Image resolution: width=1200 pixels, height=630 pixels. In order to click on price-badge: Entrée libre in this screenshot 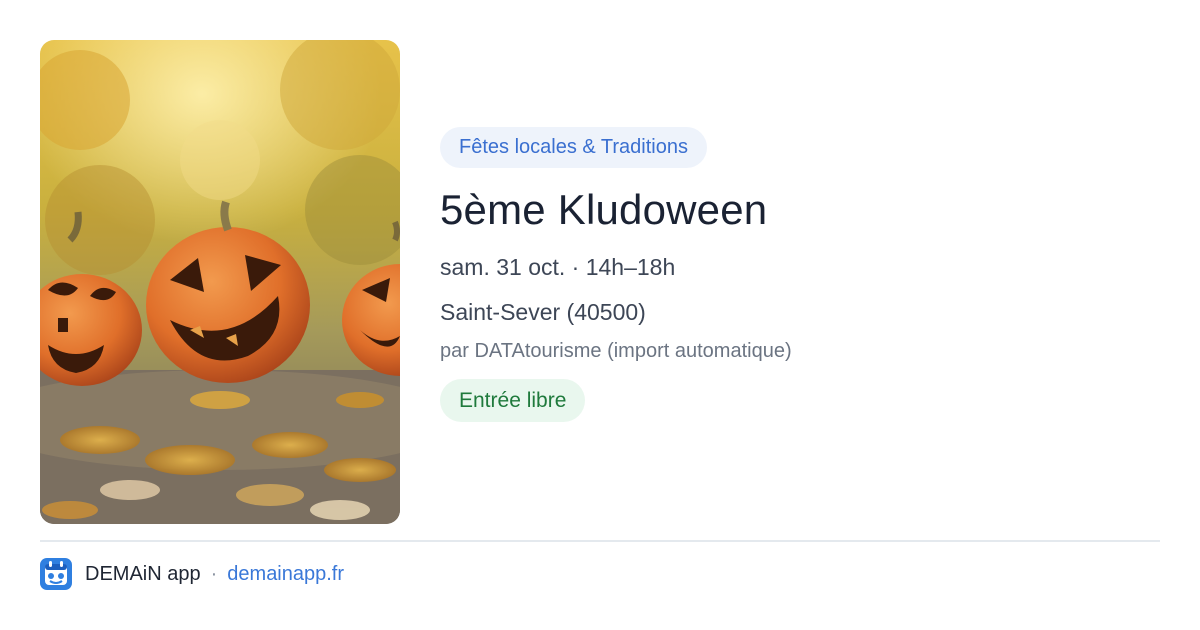, I will do `click(513, 400)`.